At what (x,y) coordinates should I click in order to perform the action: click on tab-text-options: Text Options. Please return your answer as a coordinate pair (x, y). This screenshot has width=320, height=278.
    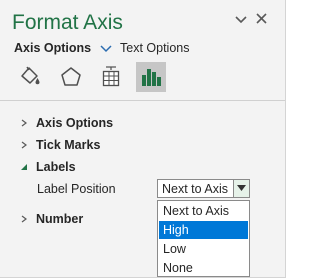
    Looking at the image, I should click on (154, 48).